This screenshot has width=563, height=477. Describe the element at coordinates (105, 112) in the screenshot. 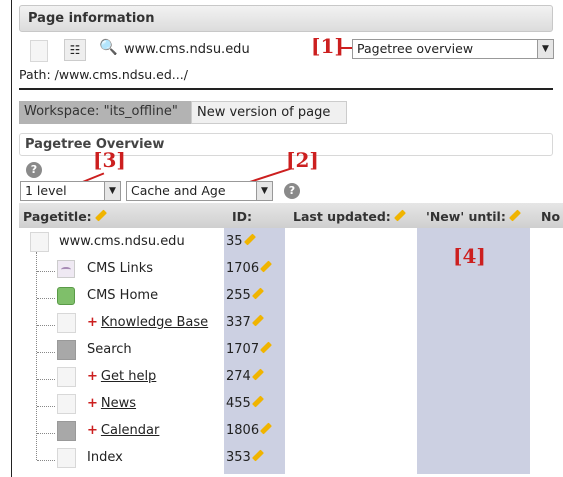

I see `tab-workspace: Workspace: "its_offline"` at that location.